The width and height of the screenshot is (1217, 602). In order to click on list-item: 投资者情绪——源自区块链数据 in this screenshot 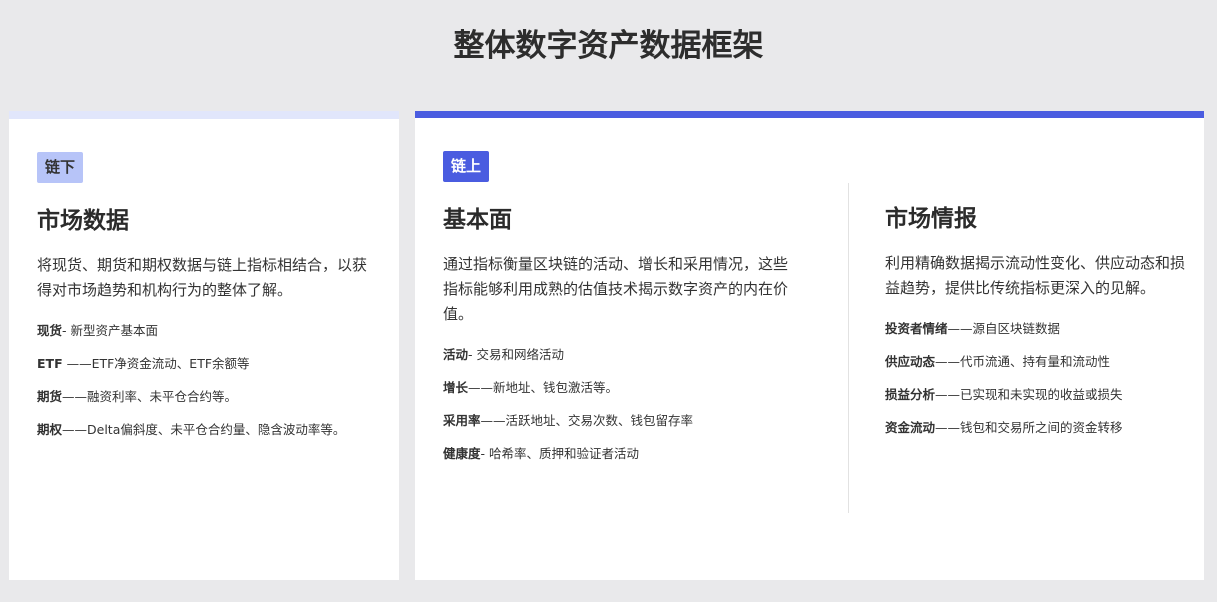, I will do `click(1035, 329)`.